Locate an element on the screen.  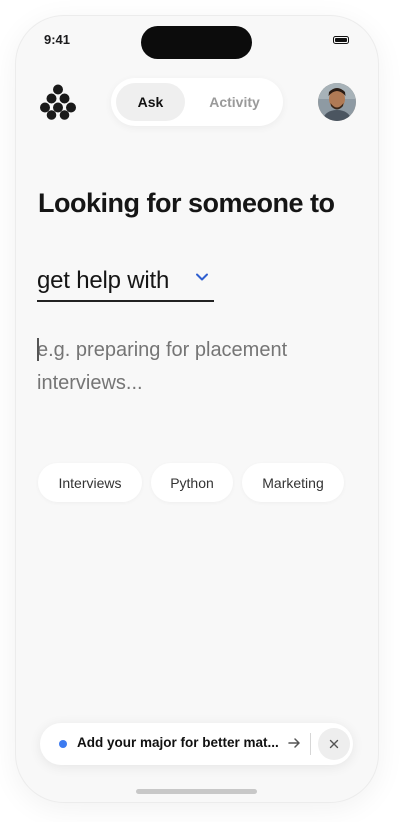
avatar-photo-icon is located at coordinates (337, 102).